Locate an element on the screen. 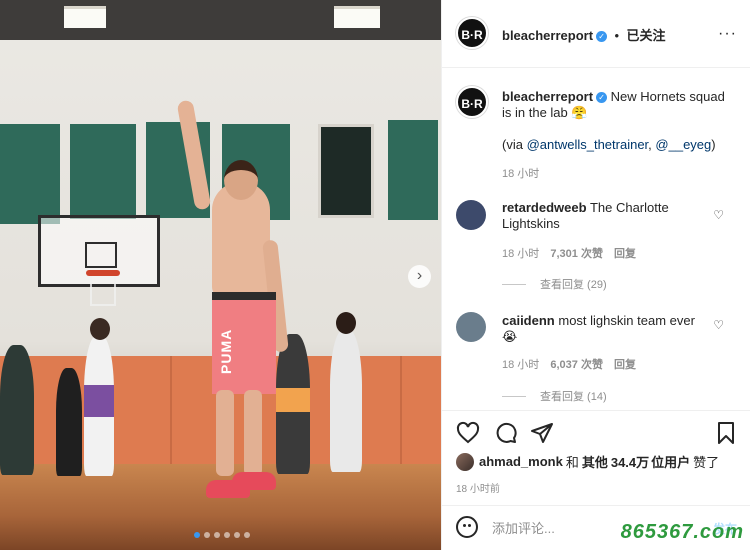 The width and height of the screenshot is (750, 550). likes-conj: 和 is located at coordinates (572, 462).